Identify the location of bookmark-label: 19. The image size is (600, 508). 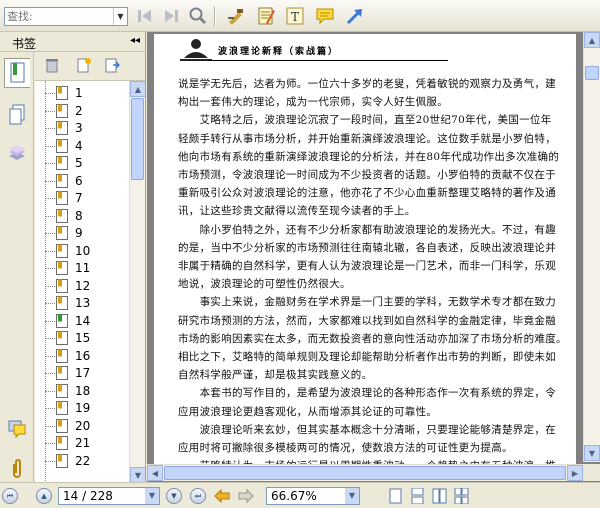
(83, 408).